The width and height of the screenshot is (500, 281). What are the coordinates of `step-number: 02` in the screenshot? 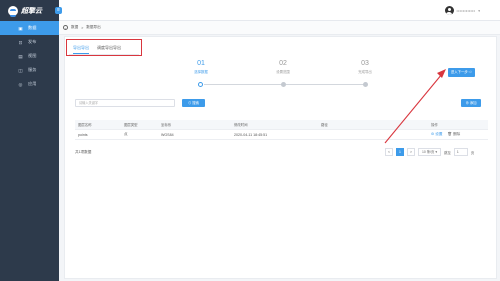 It's located at (283, 63).